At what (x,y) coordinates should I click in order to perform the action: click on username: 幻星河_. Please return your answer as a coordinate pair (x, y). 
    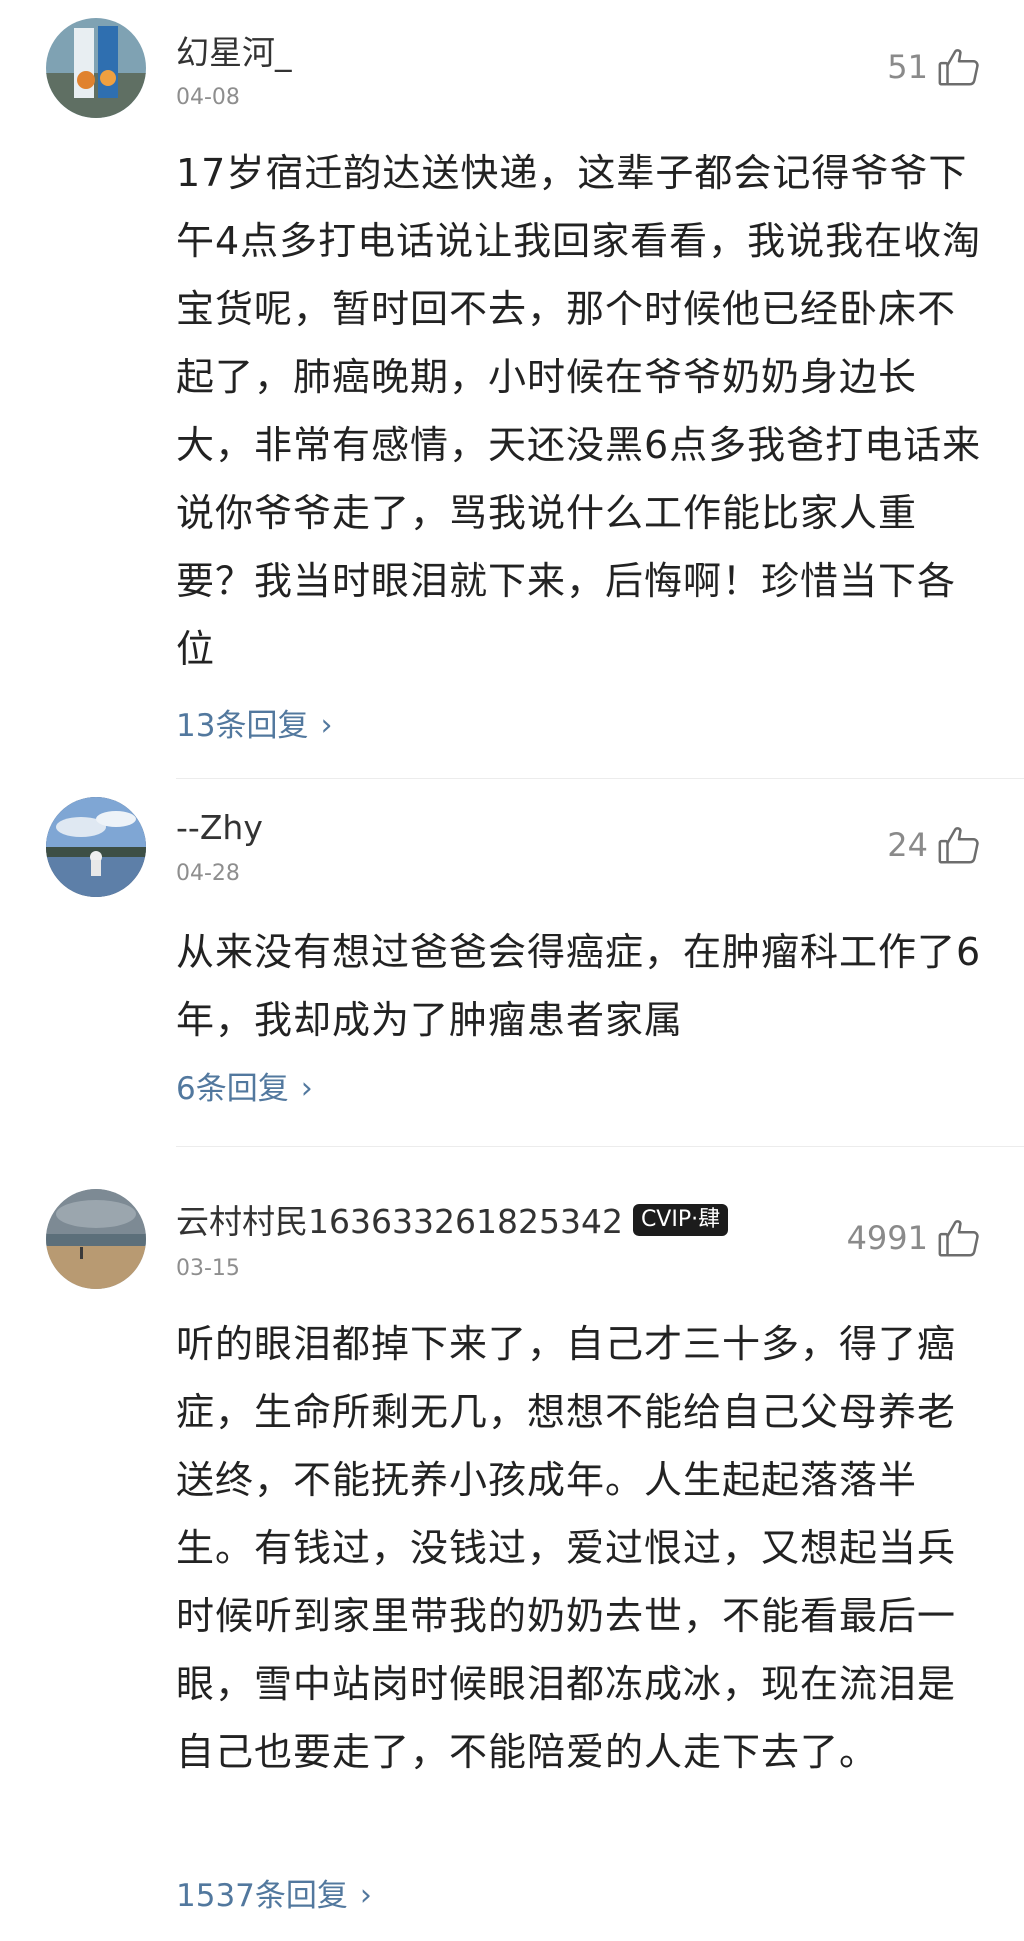
    Looking at the image, I should click on (234, 53).